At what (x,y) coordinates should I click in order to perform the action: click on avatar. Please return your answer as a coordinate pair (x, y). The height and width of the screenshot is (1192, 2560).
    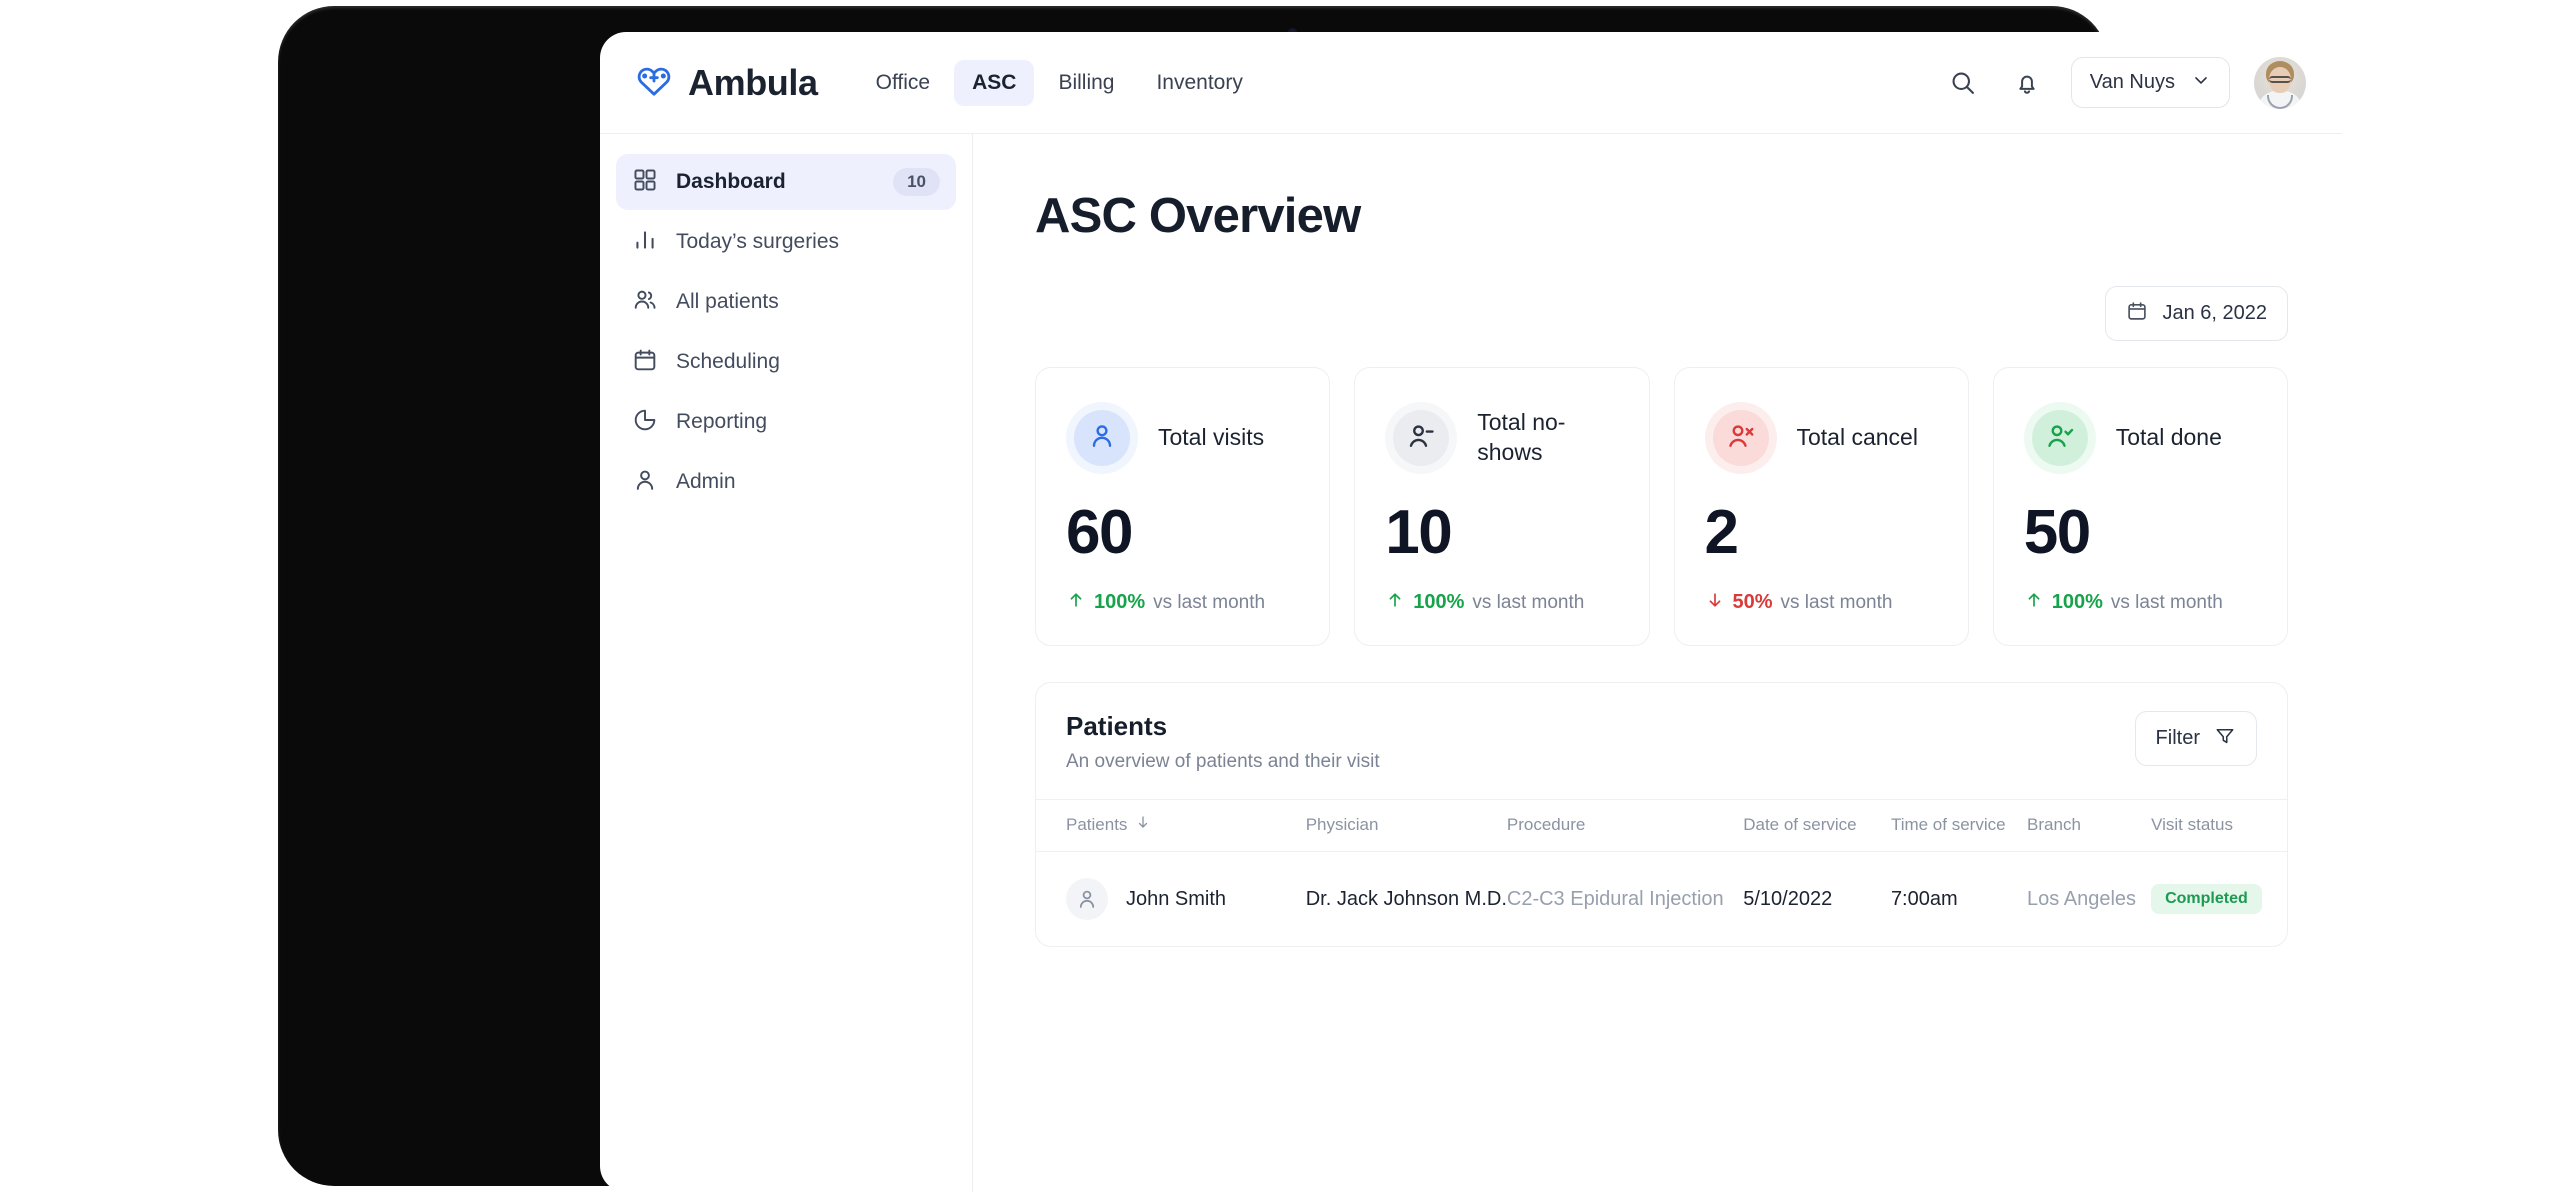
    Looking at the image, I should click on (2280, 82).